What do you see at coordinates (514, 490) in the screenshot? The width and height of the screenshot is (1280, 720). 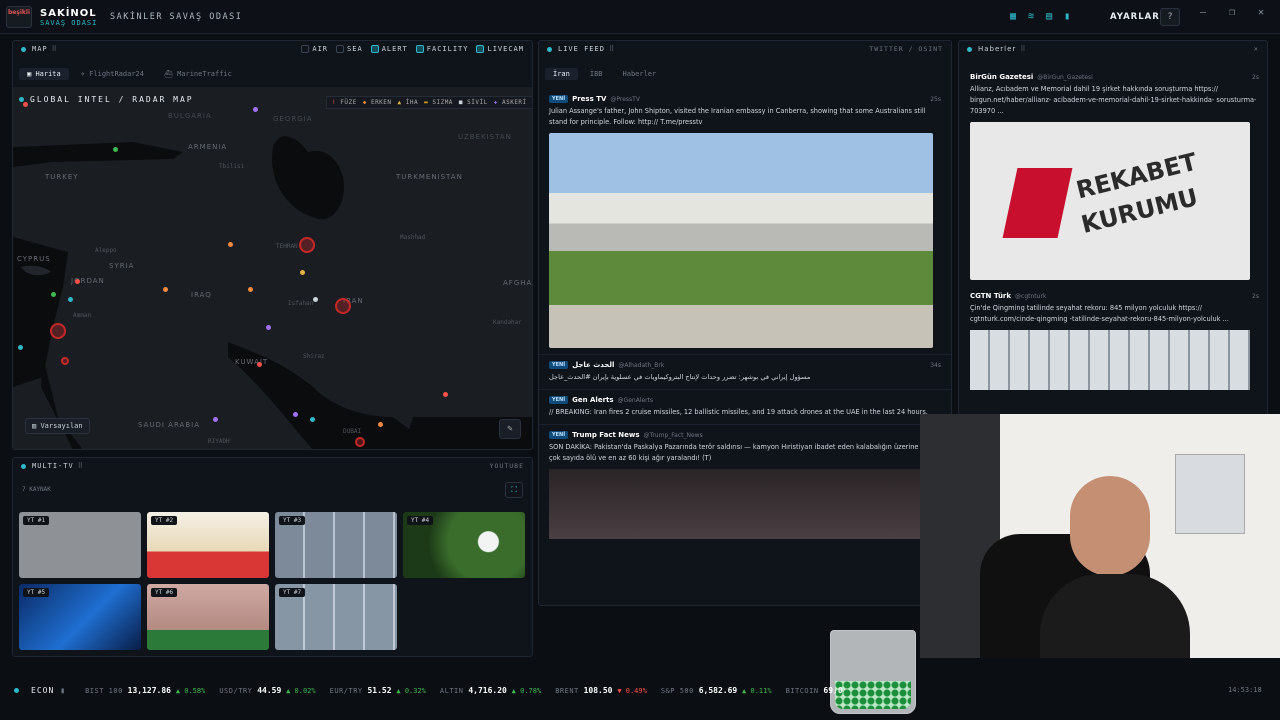 I see `fullscreen-icon: ⛶` at bounding box center [514, 490].